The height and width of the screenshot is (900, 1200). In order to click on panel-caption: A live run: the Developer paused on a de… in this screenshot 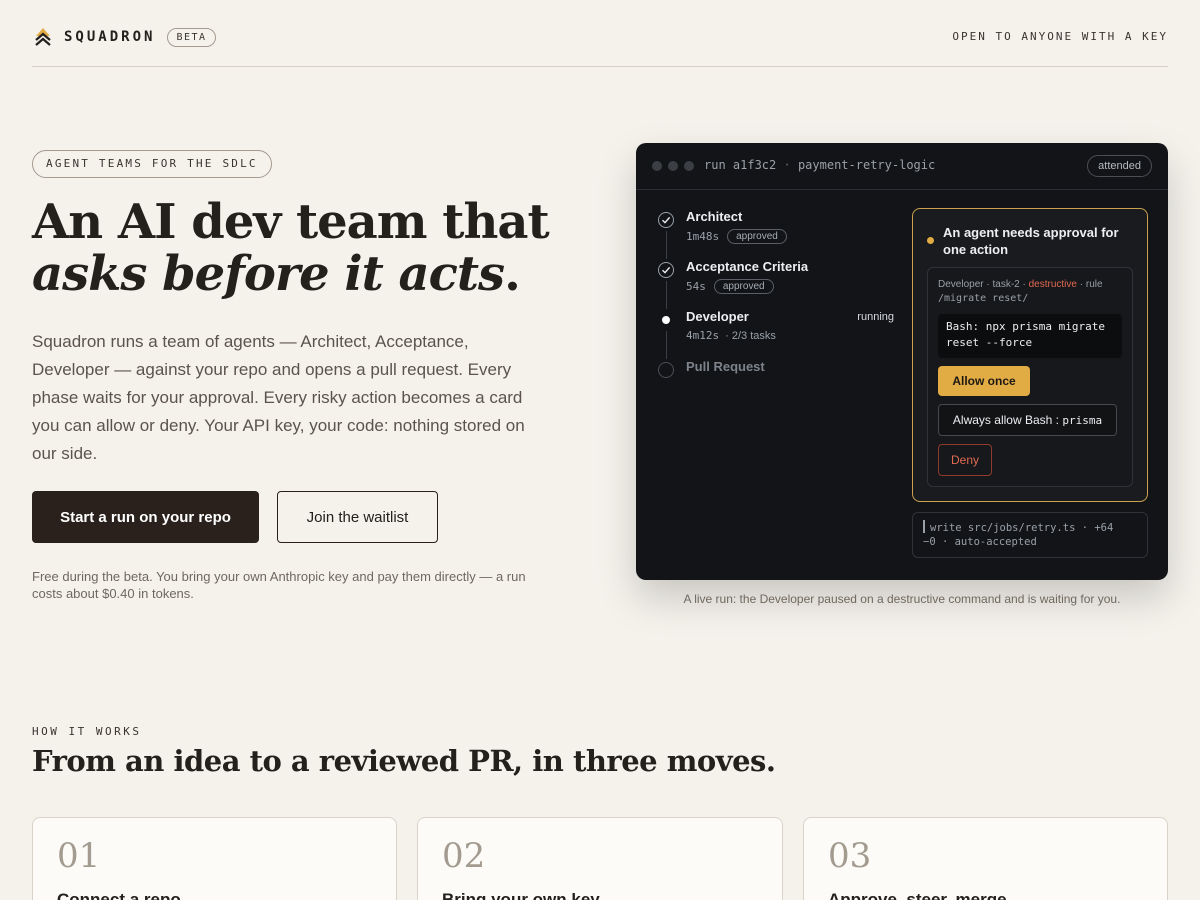, I will do `click(902, 599)`.